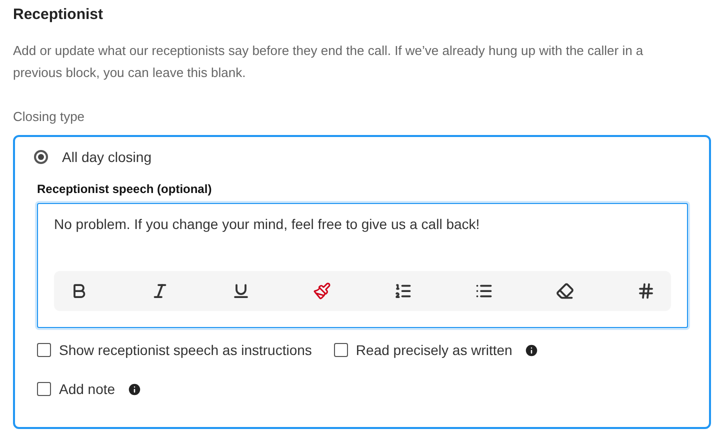 This screenshot has height=431, width=725. I want to click on checkbox-label: Add note, so click(87, 389).